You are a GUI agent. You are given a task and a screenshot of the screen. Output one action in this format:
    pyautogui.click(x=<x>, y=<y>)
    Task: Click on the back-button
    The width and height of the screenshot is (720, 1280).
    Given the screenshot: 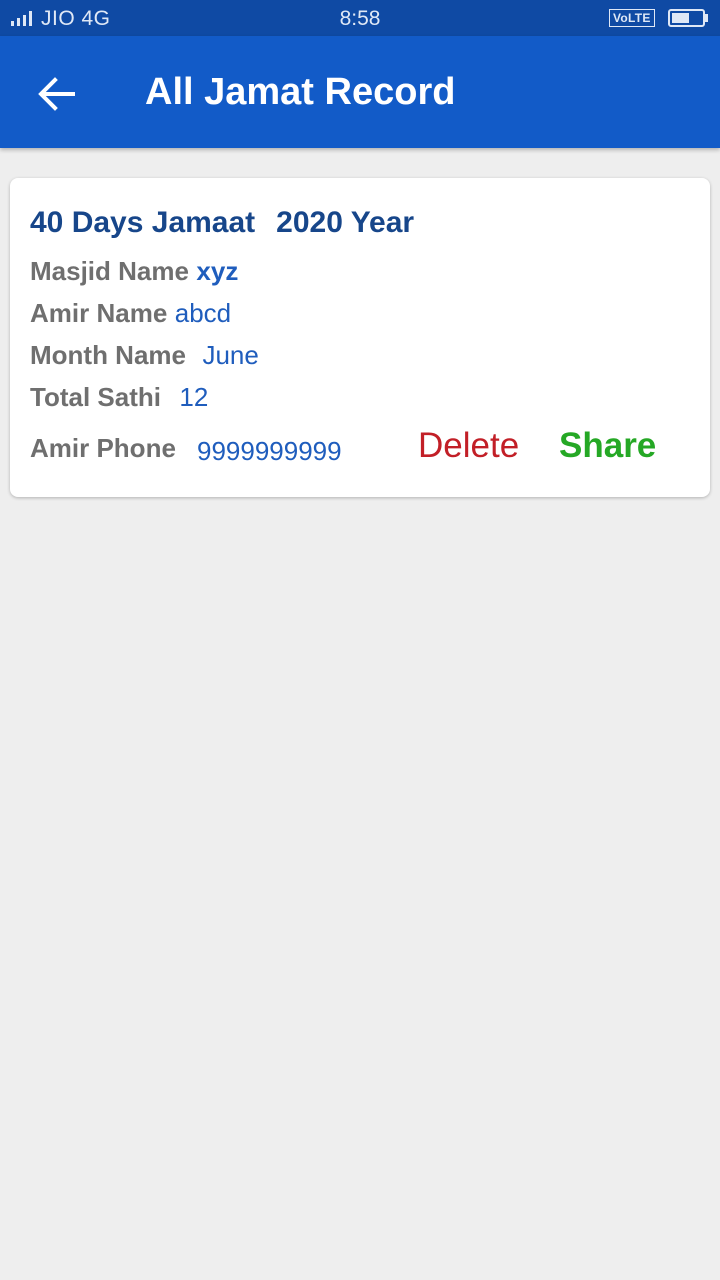 What is the action you would take?
    pyautogui.click(x=56, y=94)
    